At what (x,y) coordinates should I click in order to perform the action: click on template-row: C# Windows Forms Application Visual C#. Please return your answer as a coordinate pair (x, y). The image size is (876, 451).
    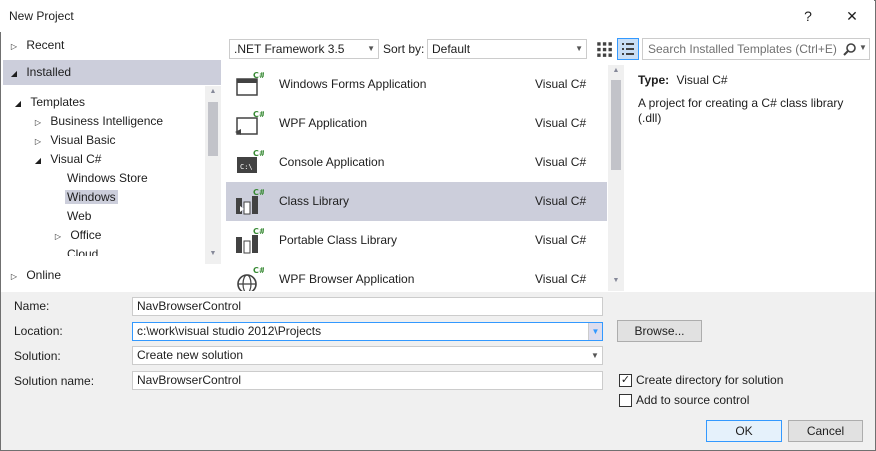
    Looking at the image, I should click on (416, 84).